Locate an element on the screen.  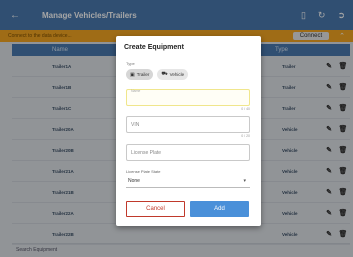
truck-icon: ⛟ is located at coordinates (164, 74).